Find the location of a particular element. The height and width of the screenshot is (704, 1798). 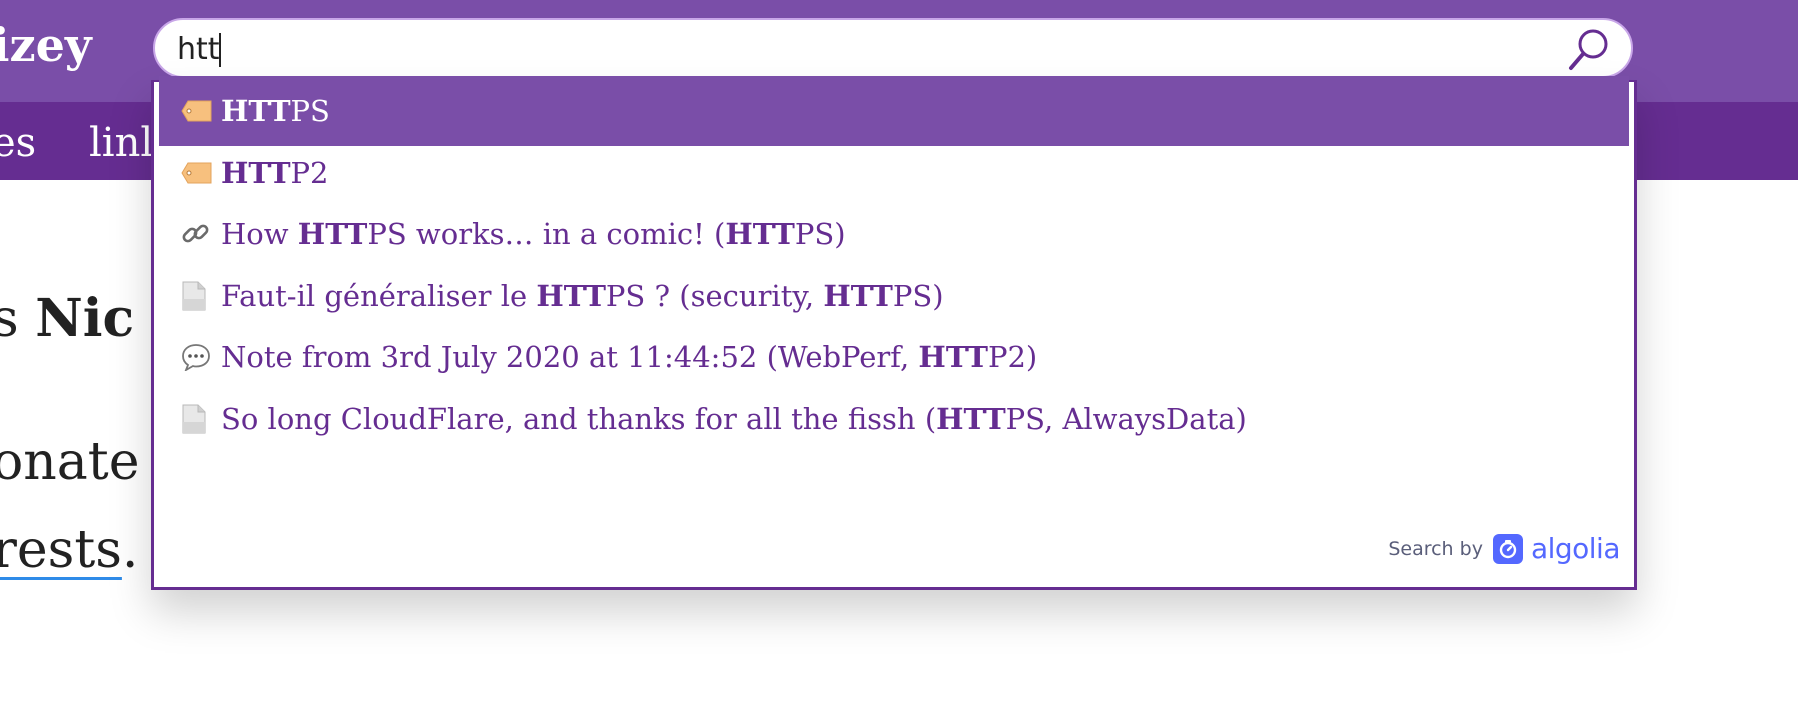

suggestion-text: PS works… in a comic! ( is located at coordinates (546, 234).